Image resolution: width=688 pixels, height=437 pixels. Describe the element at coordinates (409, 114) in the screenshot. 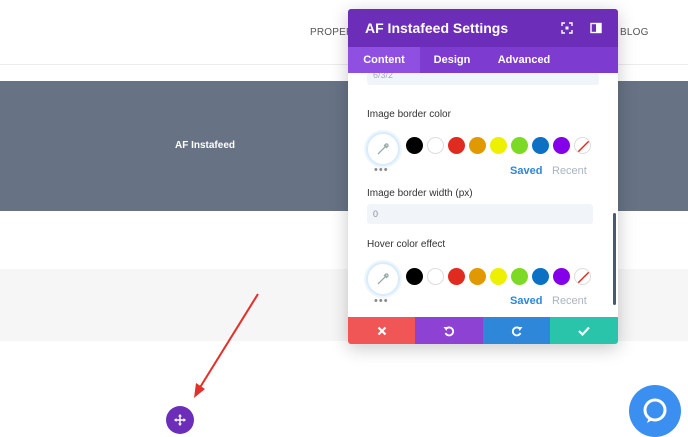

I see `image-border-color-label: Image border color` at that location.